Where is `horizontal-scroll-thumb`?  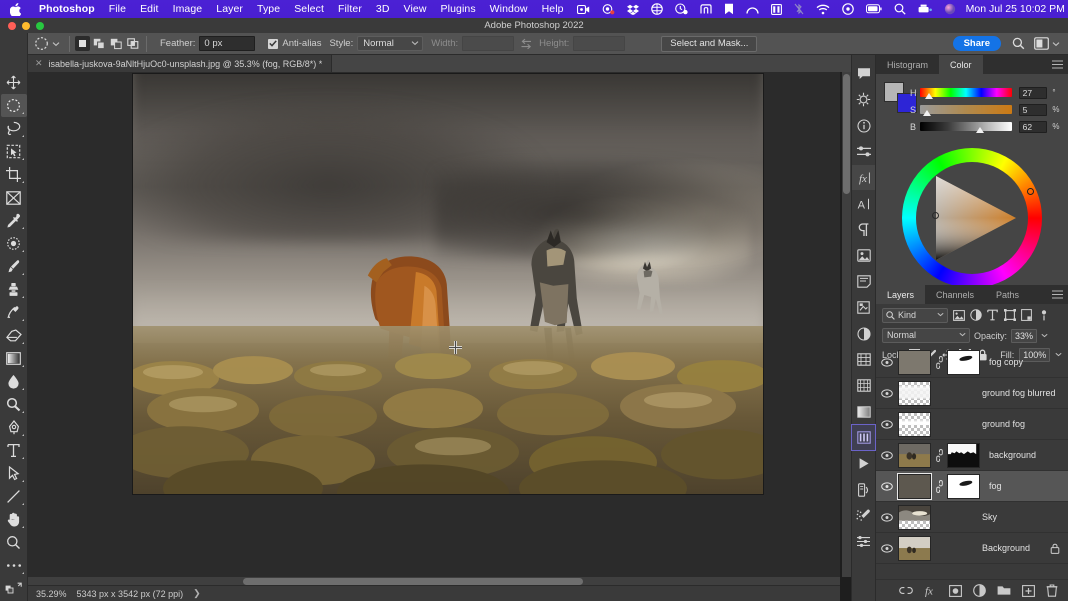 horizontal-scroll-thumb is located at coordinates (413, 581).